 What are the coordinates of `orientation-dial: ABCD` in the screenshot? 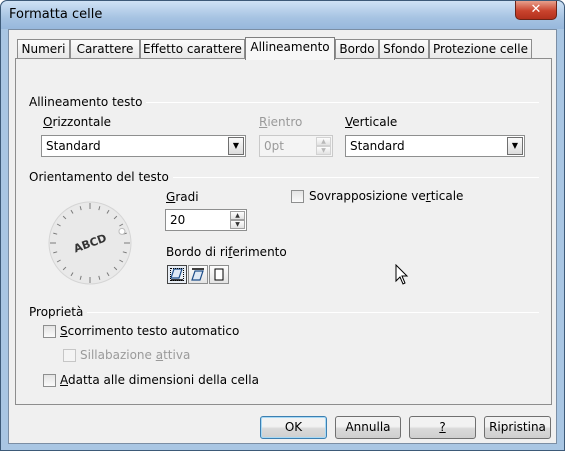 It's located at (90, 243).